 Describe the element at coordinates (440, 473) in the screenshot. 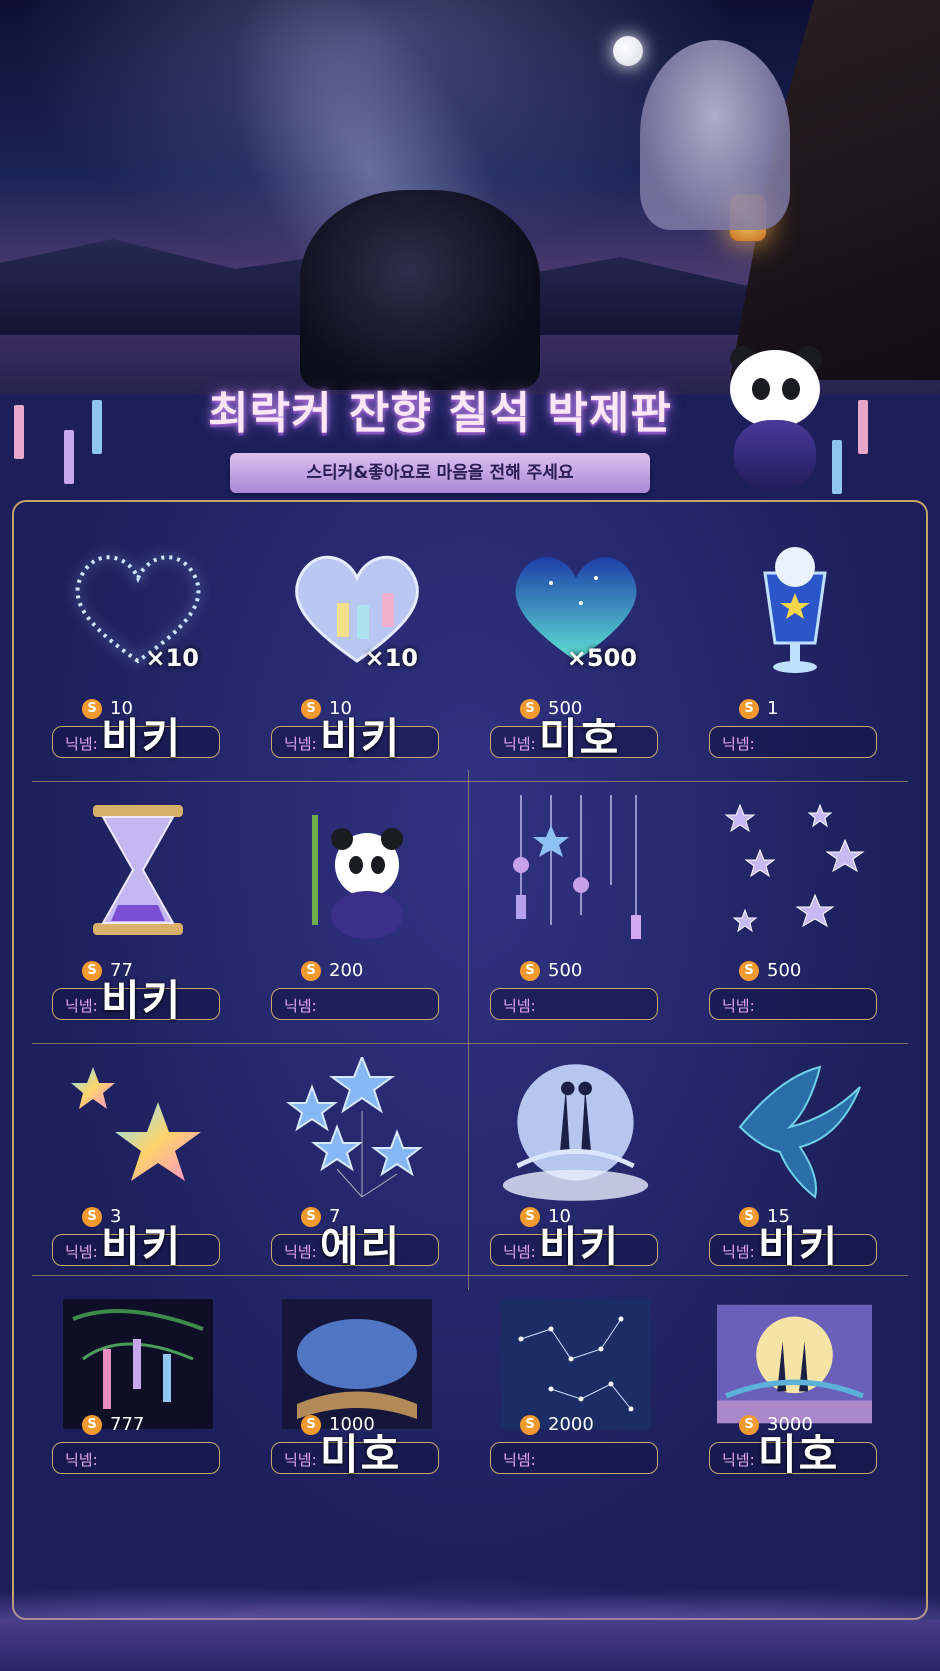

I see `subtitle-ribbon: 스티커&좋아요로 마음을 전해 주세요` at that location.